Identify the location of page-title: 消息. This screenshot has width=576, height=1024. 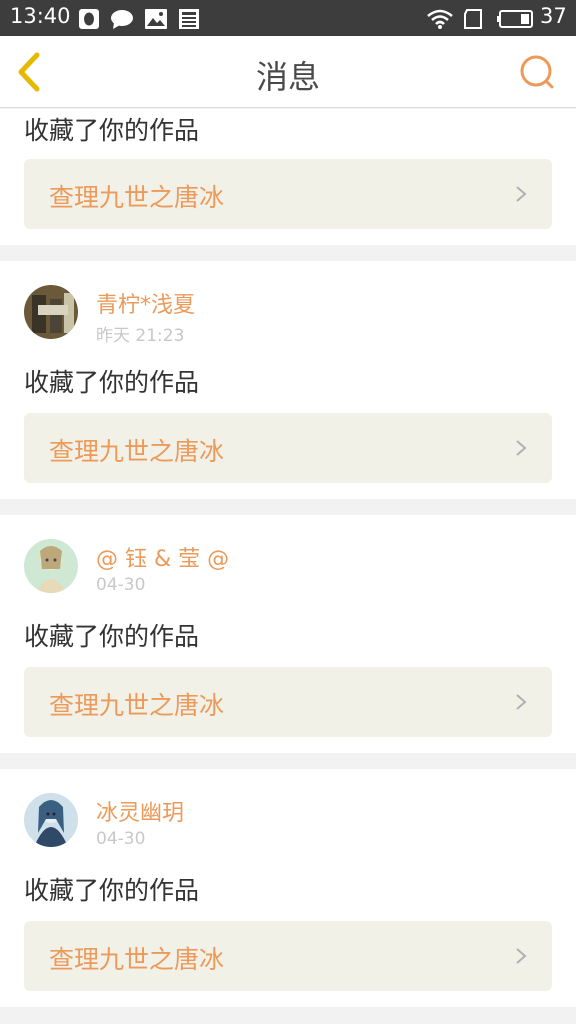
(287, 77).